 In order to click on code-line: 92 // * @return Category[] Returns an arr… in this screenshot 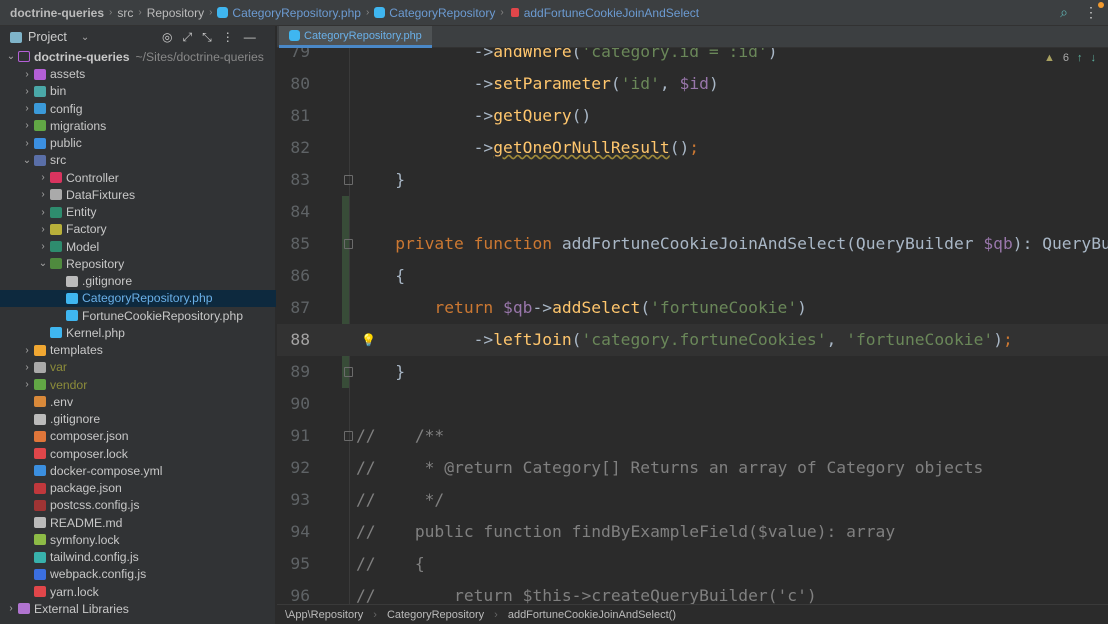, I will do `click(692, 468)`.